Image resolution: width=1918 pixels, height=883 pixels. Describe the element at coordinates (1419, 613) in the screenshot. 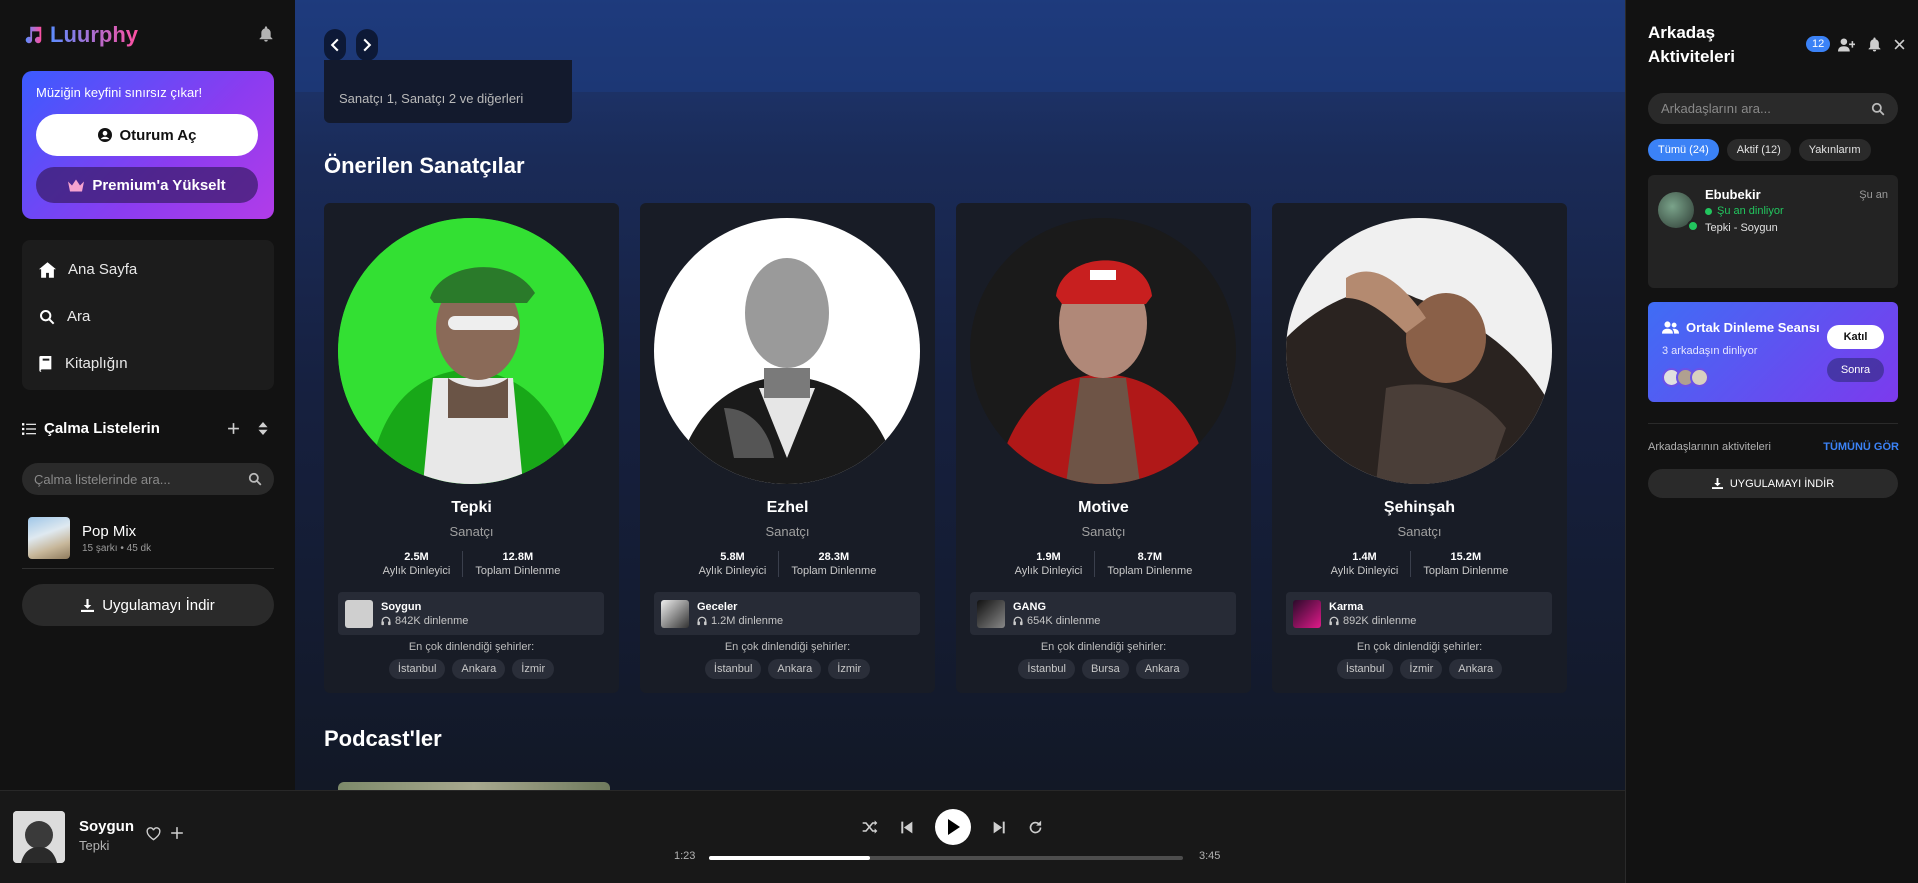

I see `top-song: Karma 892K dinlenme` at that location.